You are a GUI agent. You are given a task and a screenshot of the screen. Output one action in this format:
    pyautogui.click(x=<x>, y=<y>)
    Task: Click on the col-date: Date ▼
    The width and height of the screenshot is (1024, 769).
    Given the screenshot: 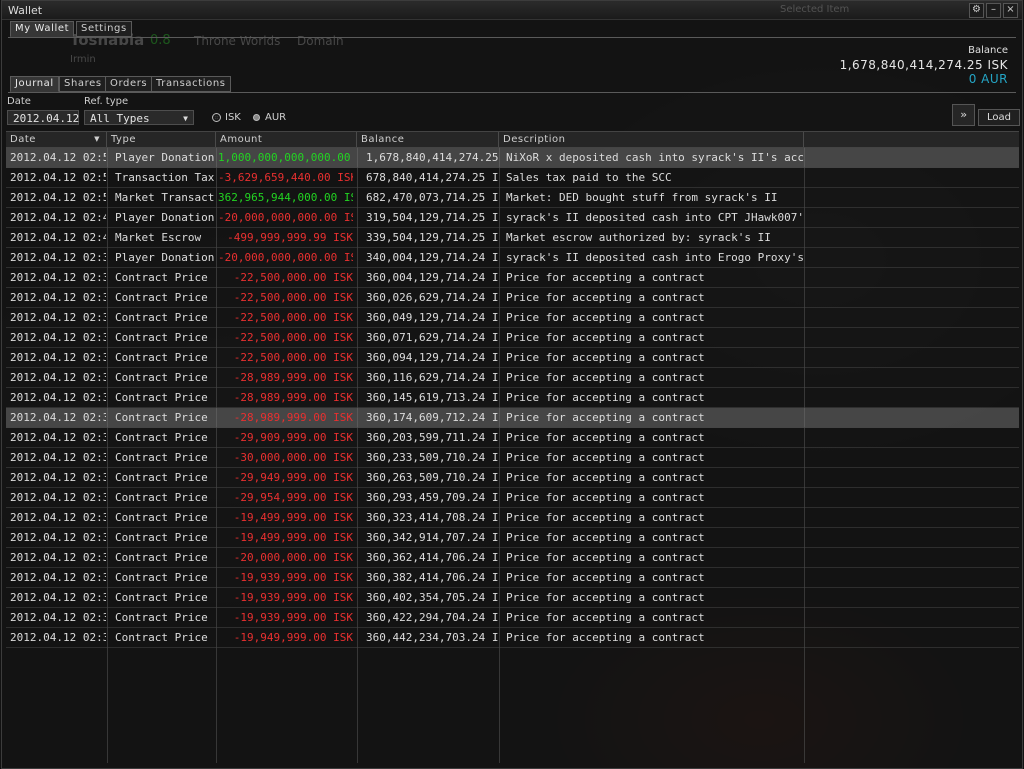 What is the action you would take?
    pyautogui.click(x=56, y=139)
    